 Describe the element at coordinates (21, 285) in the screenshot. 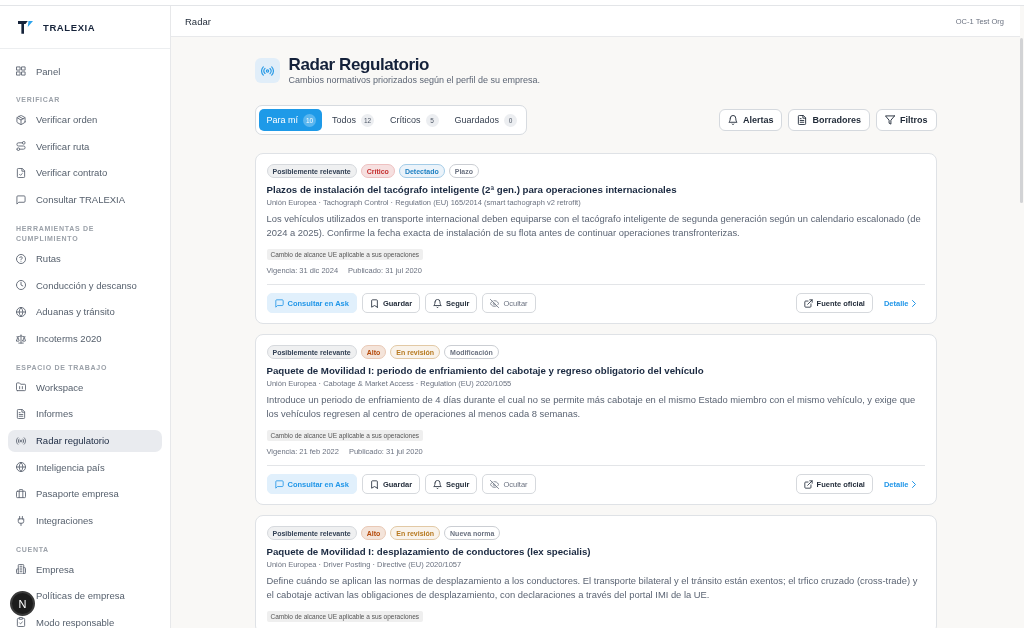

I see `clock-icon` at that location.